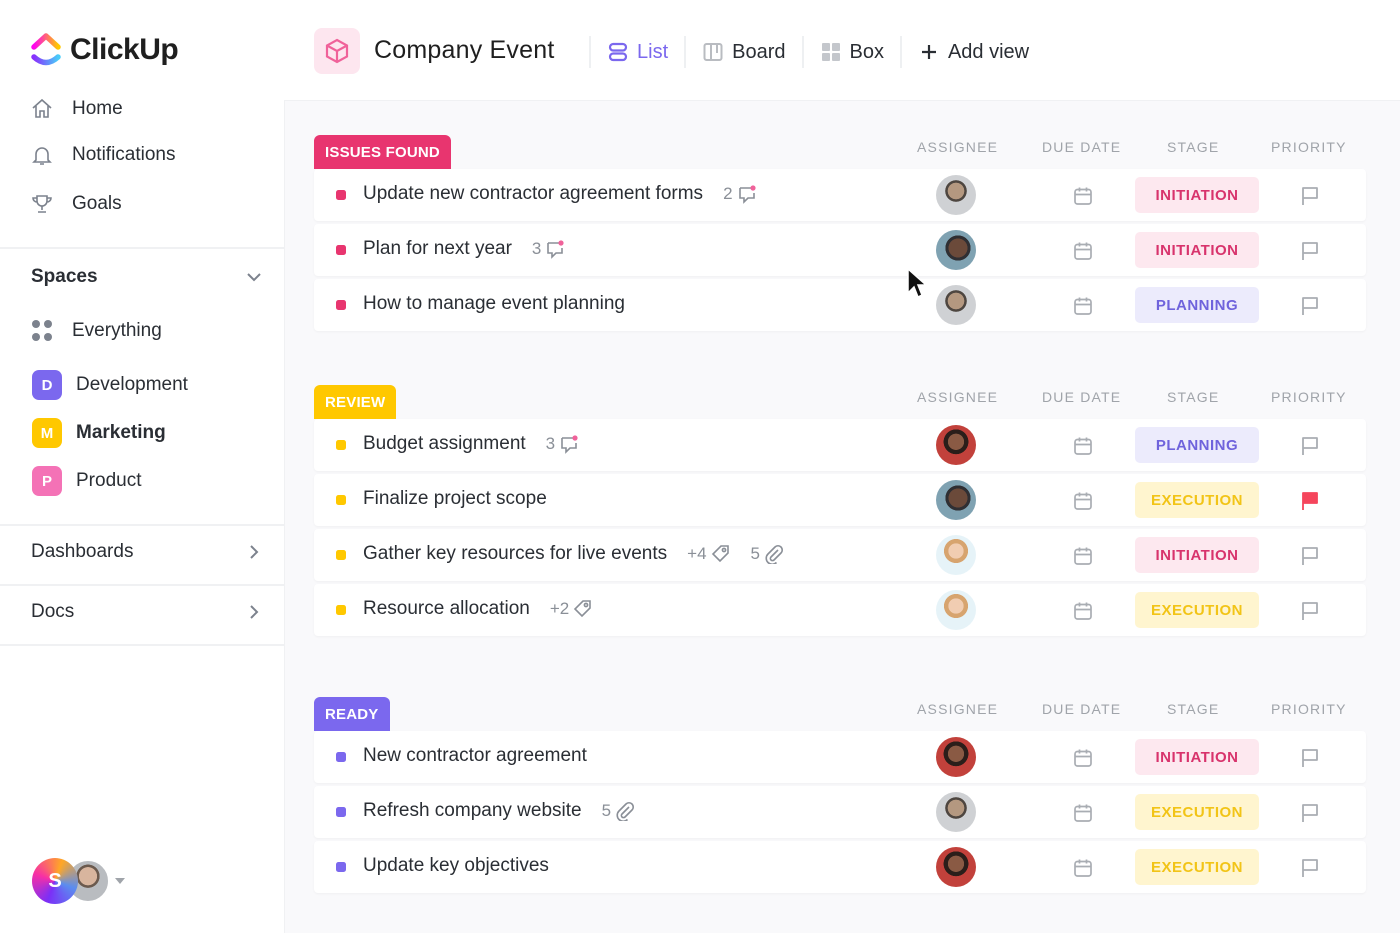 The width and height of the screenshot is (1400, 933). Describe the element at coordinates (444, 444) in the screenshot. I see `task-title: Budget assignment` at that location.